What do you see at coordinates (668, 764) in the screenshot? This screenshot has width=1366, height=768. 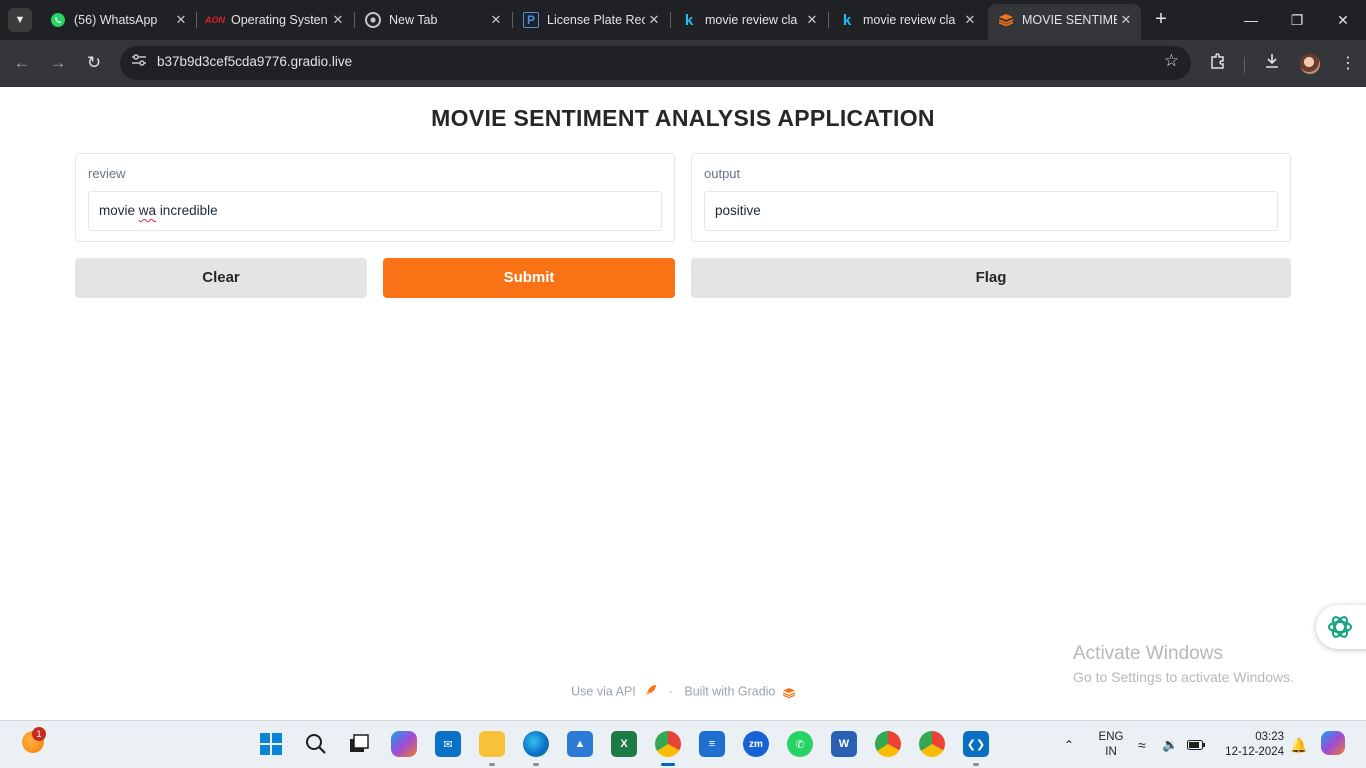 I see `running-indicator-active` at bounding box center [668, 764].